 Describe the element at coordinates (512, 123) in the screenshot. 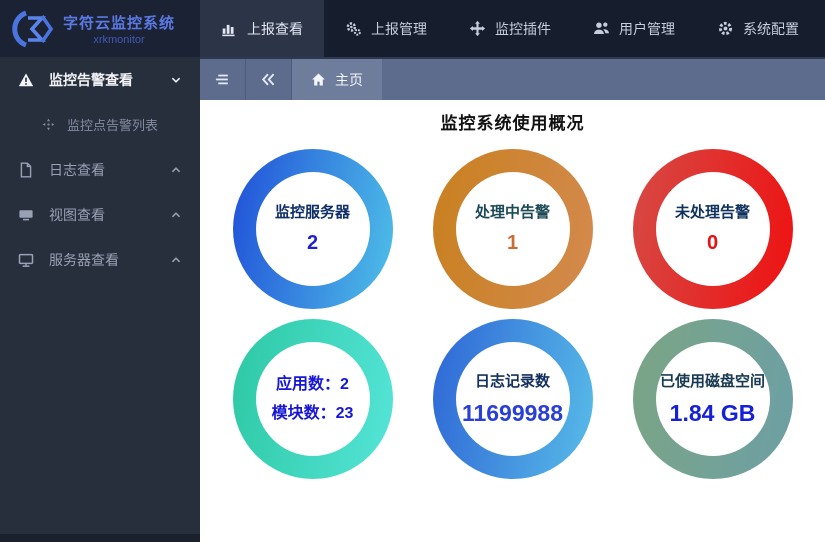

I see `page-title: 监控系统使用概况` at that location.